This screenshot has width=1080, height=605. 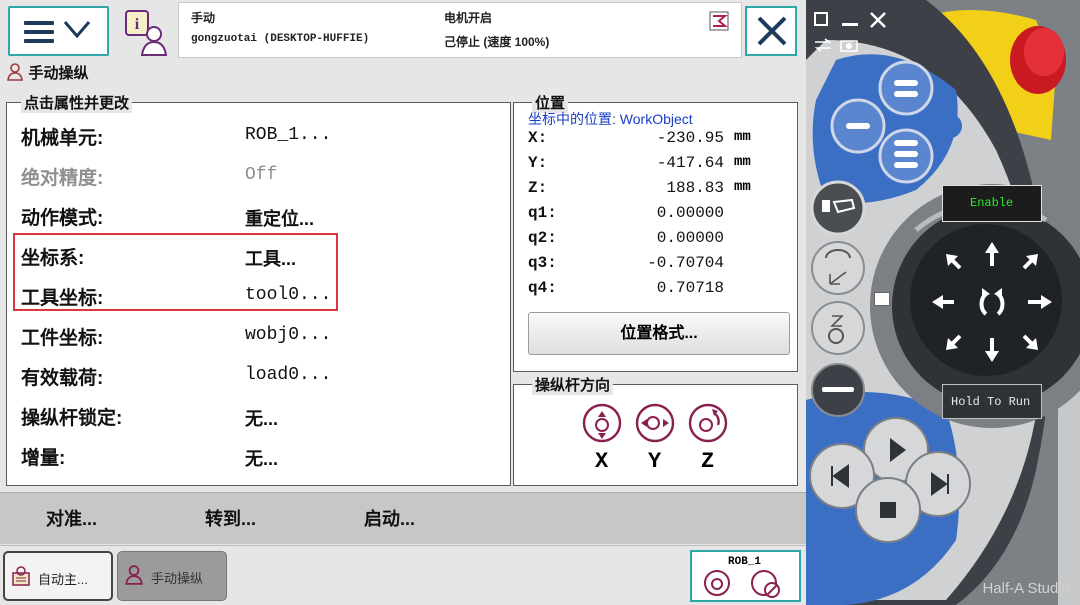 I want to click on position-row-x: X: -230.95 mm, so click(x=655, y=141).